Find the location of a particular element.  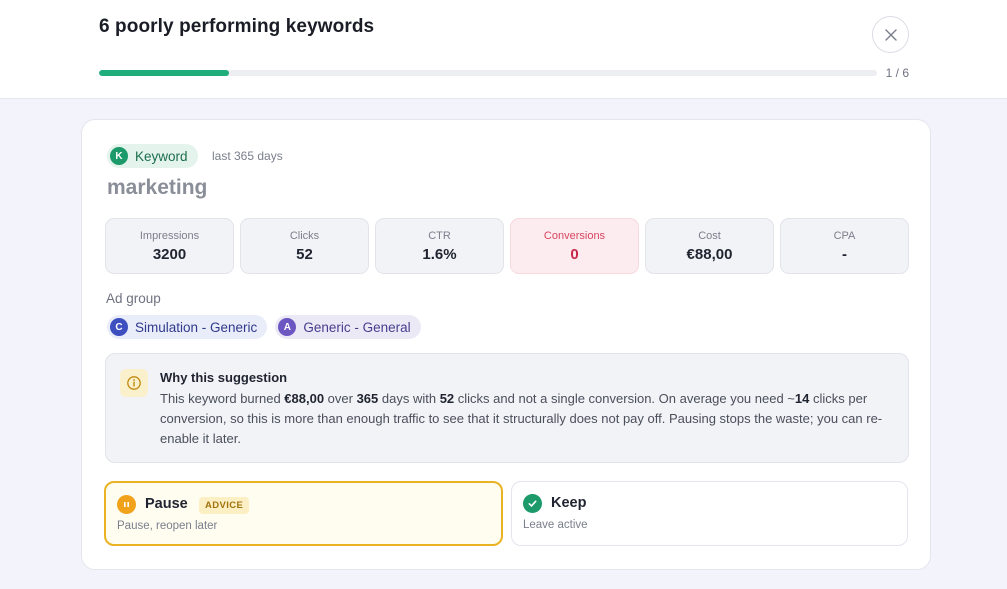

check-icon is located at coordinates (532, 503).